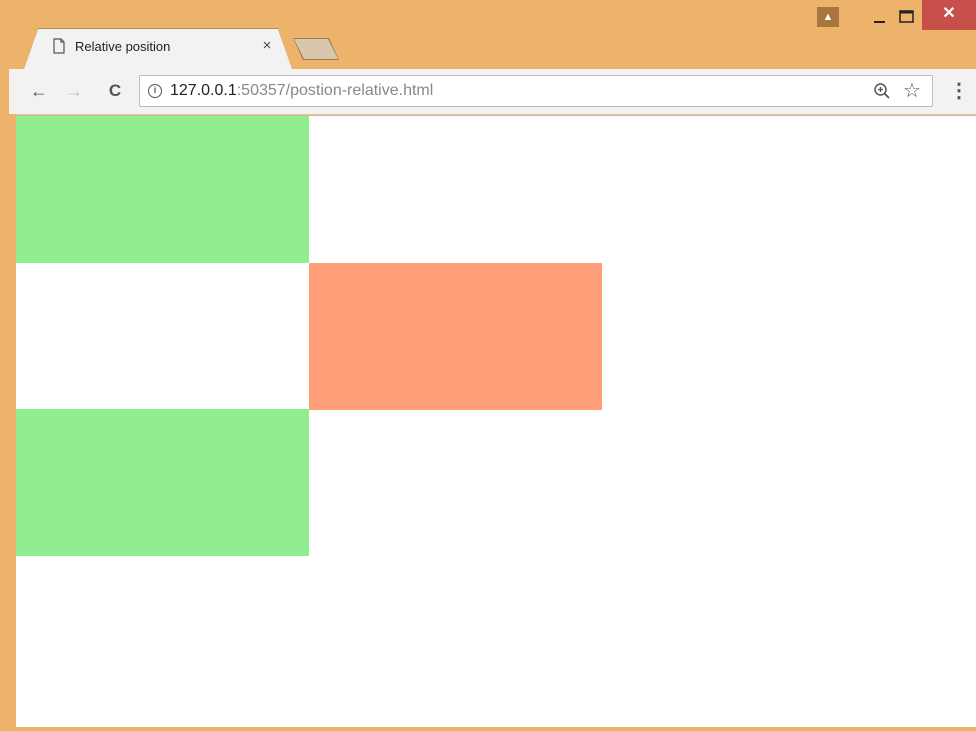  I want to click on tab-close-icon: ×, so click(267, 46).